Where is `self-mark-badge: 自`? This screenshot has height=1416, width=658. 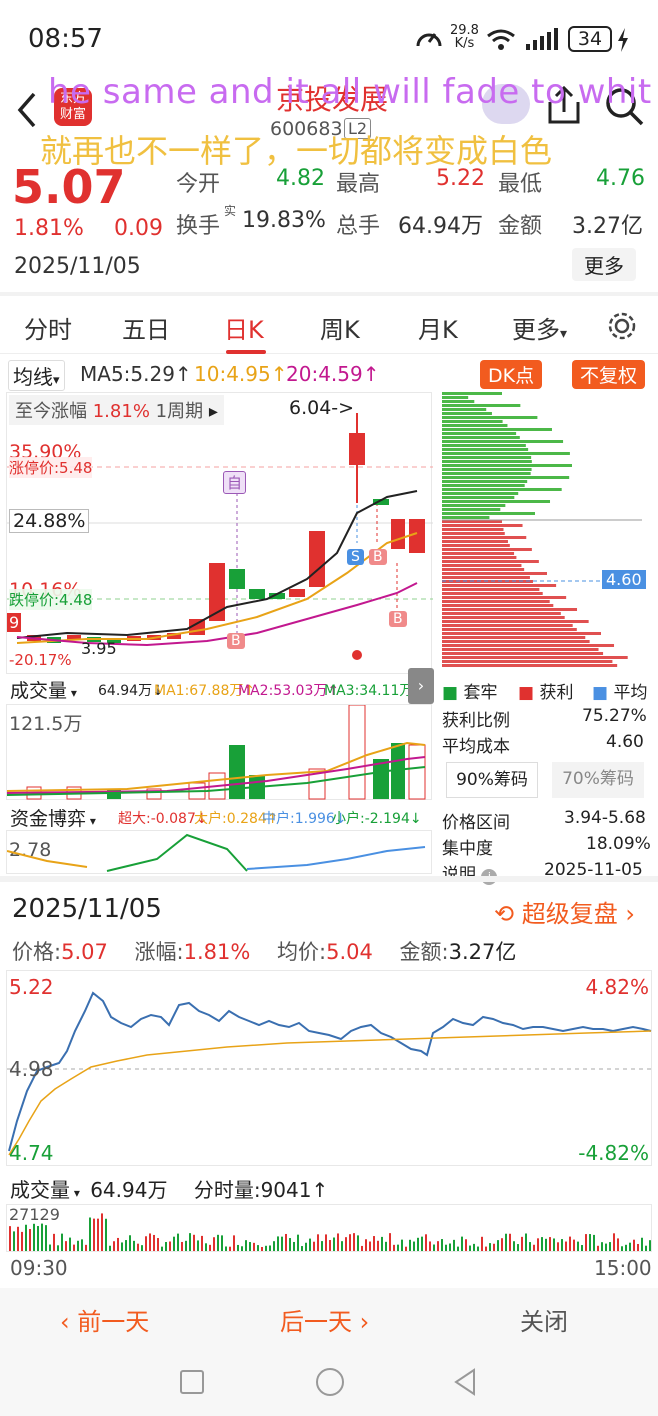
self-mark-badge: 自 is located at coordinates (235, 482).